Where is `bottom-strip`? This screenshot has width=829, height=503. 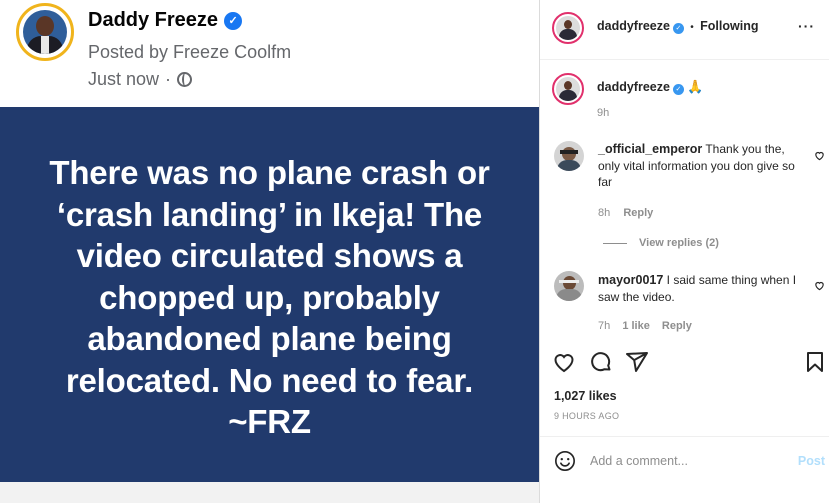
bottom-strip is located at coordinates (269, 492).